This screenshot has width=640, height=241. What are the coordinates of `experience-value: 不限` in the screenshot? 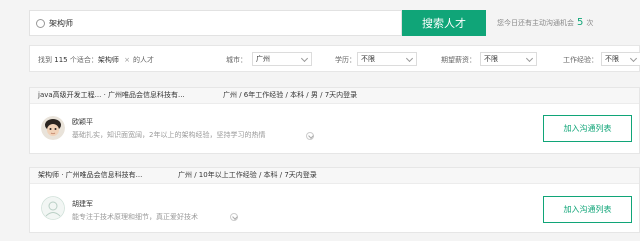 It's located at (612, 59).